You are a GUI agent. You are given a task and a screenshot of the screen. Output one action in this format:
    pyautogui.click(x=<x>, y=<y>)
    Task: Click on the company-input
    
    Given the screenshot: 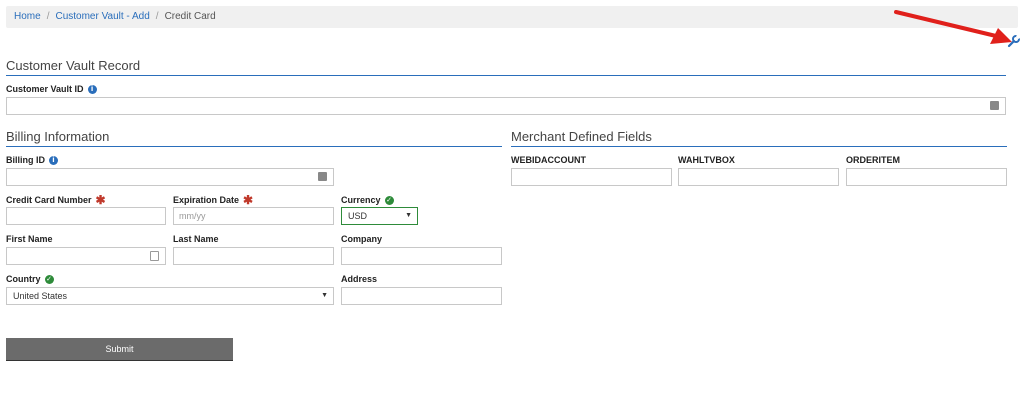 What is the action you would take?
    pyautogui.click(x=421, y=256)
    